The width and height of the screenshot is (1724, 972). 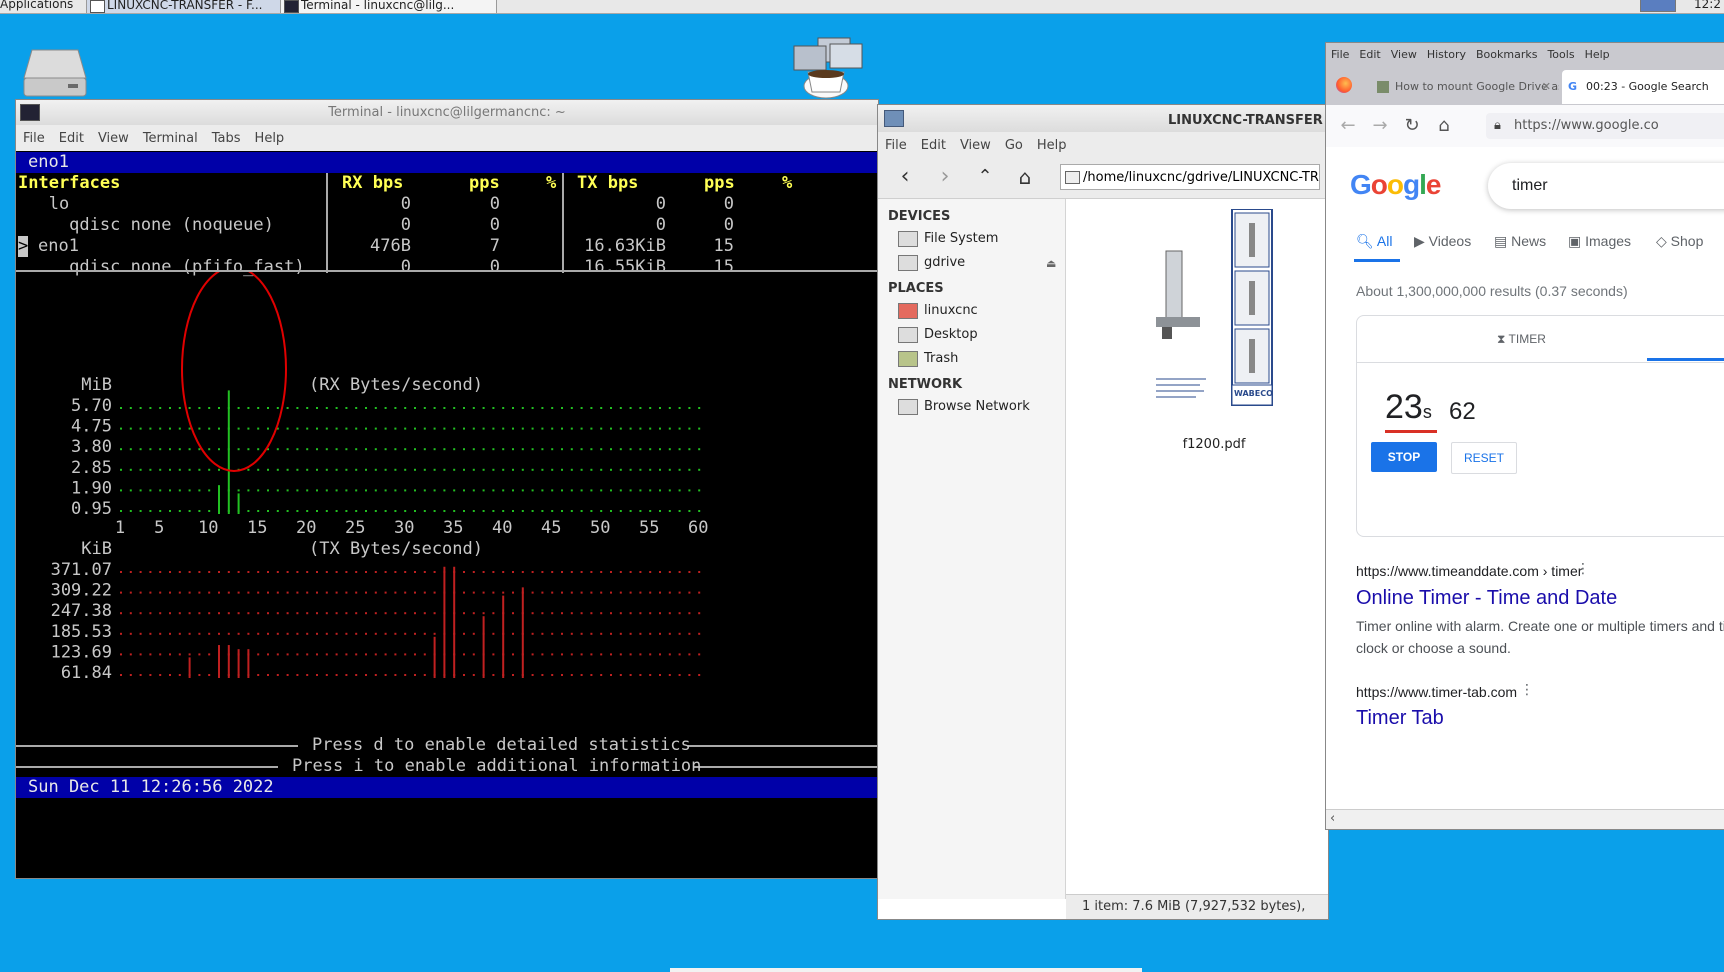 What do you see at coordinates (1462, 411) in the screenshot?
I see `timer-centiseconds: 62` at bounding box center [1462, 411].